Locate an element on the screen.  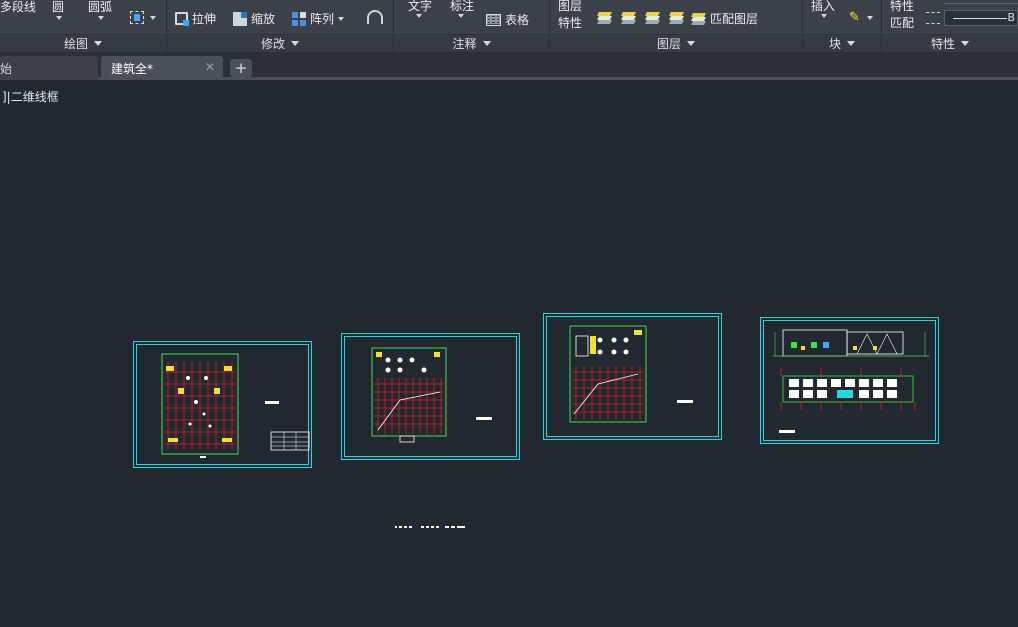
properties-panel: 特性 匹配 B 特性 is located at coordinates (950, 26).